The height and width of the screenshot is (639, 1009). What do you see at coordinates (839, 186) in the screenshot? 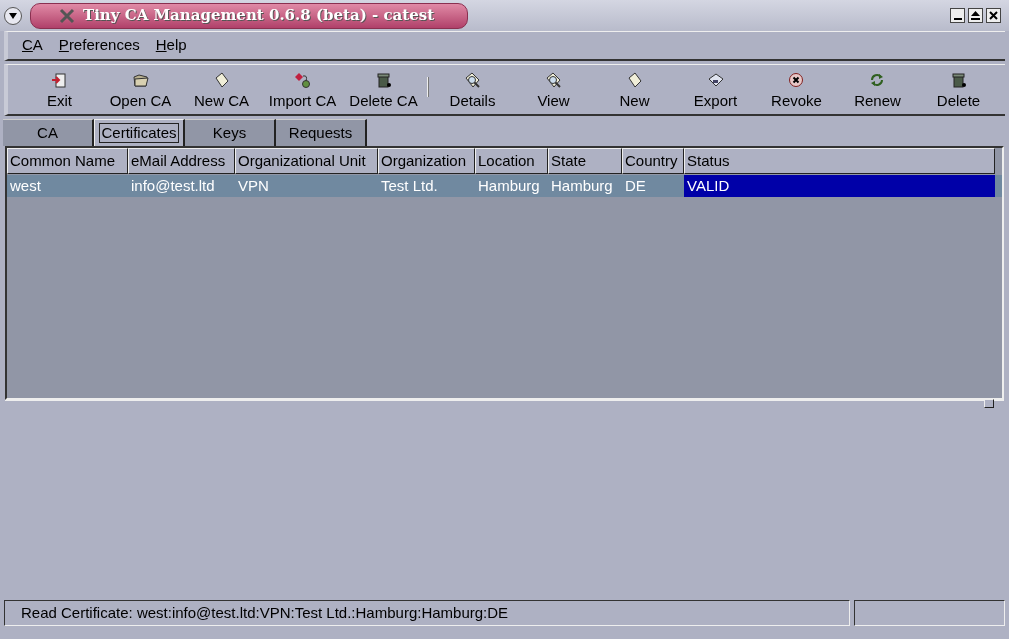
I see `table-cell: VALID` at bounding box center [839, 186].